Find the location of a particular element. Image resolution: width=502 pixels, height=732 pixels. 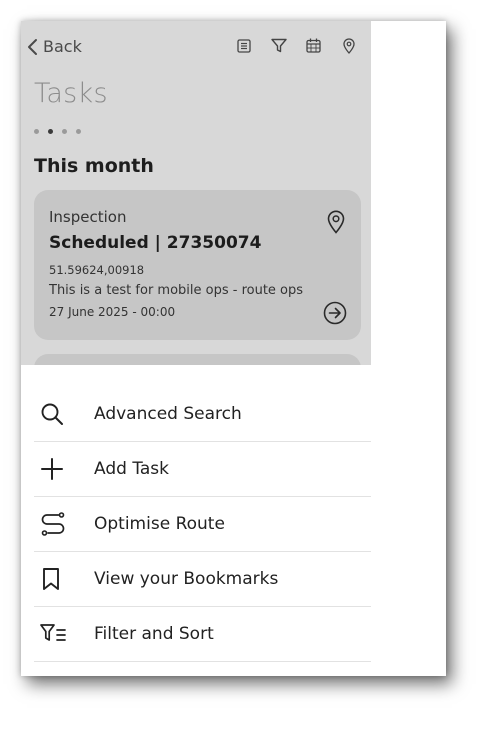

task-status-ref: Scheduled | 27350074 is located at coordinates (155, 243).